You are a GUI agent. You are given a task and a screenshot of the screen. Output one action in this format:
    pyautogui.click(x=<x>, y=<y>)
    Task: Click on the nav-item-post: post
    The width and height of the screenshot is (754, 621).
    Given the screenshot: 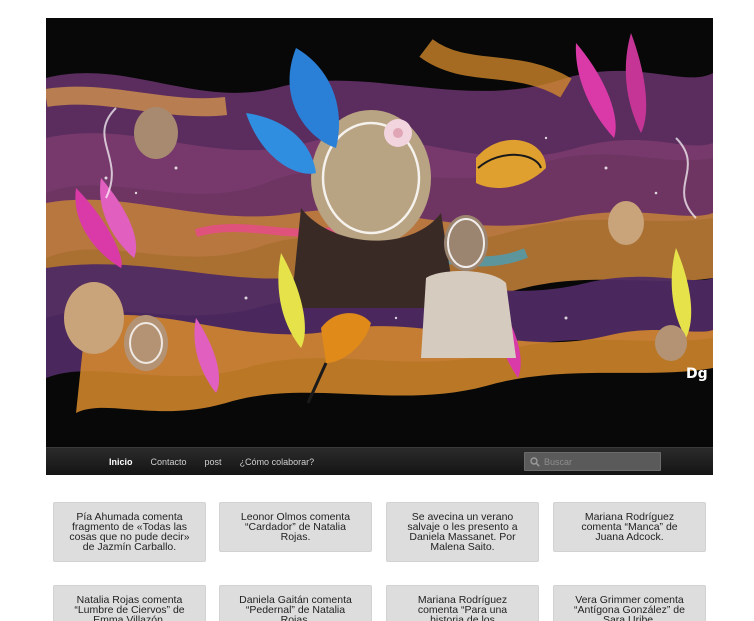 What is the action you would take?
    pyautogui.click(x=213, y=462)
    